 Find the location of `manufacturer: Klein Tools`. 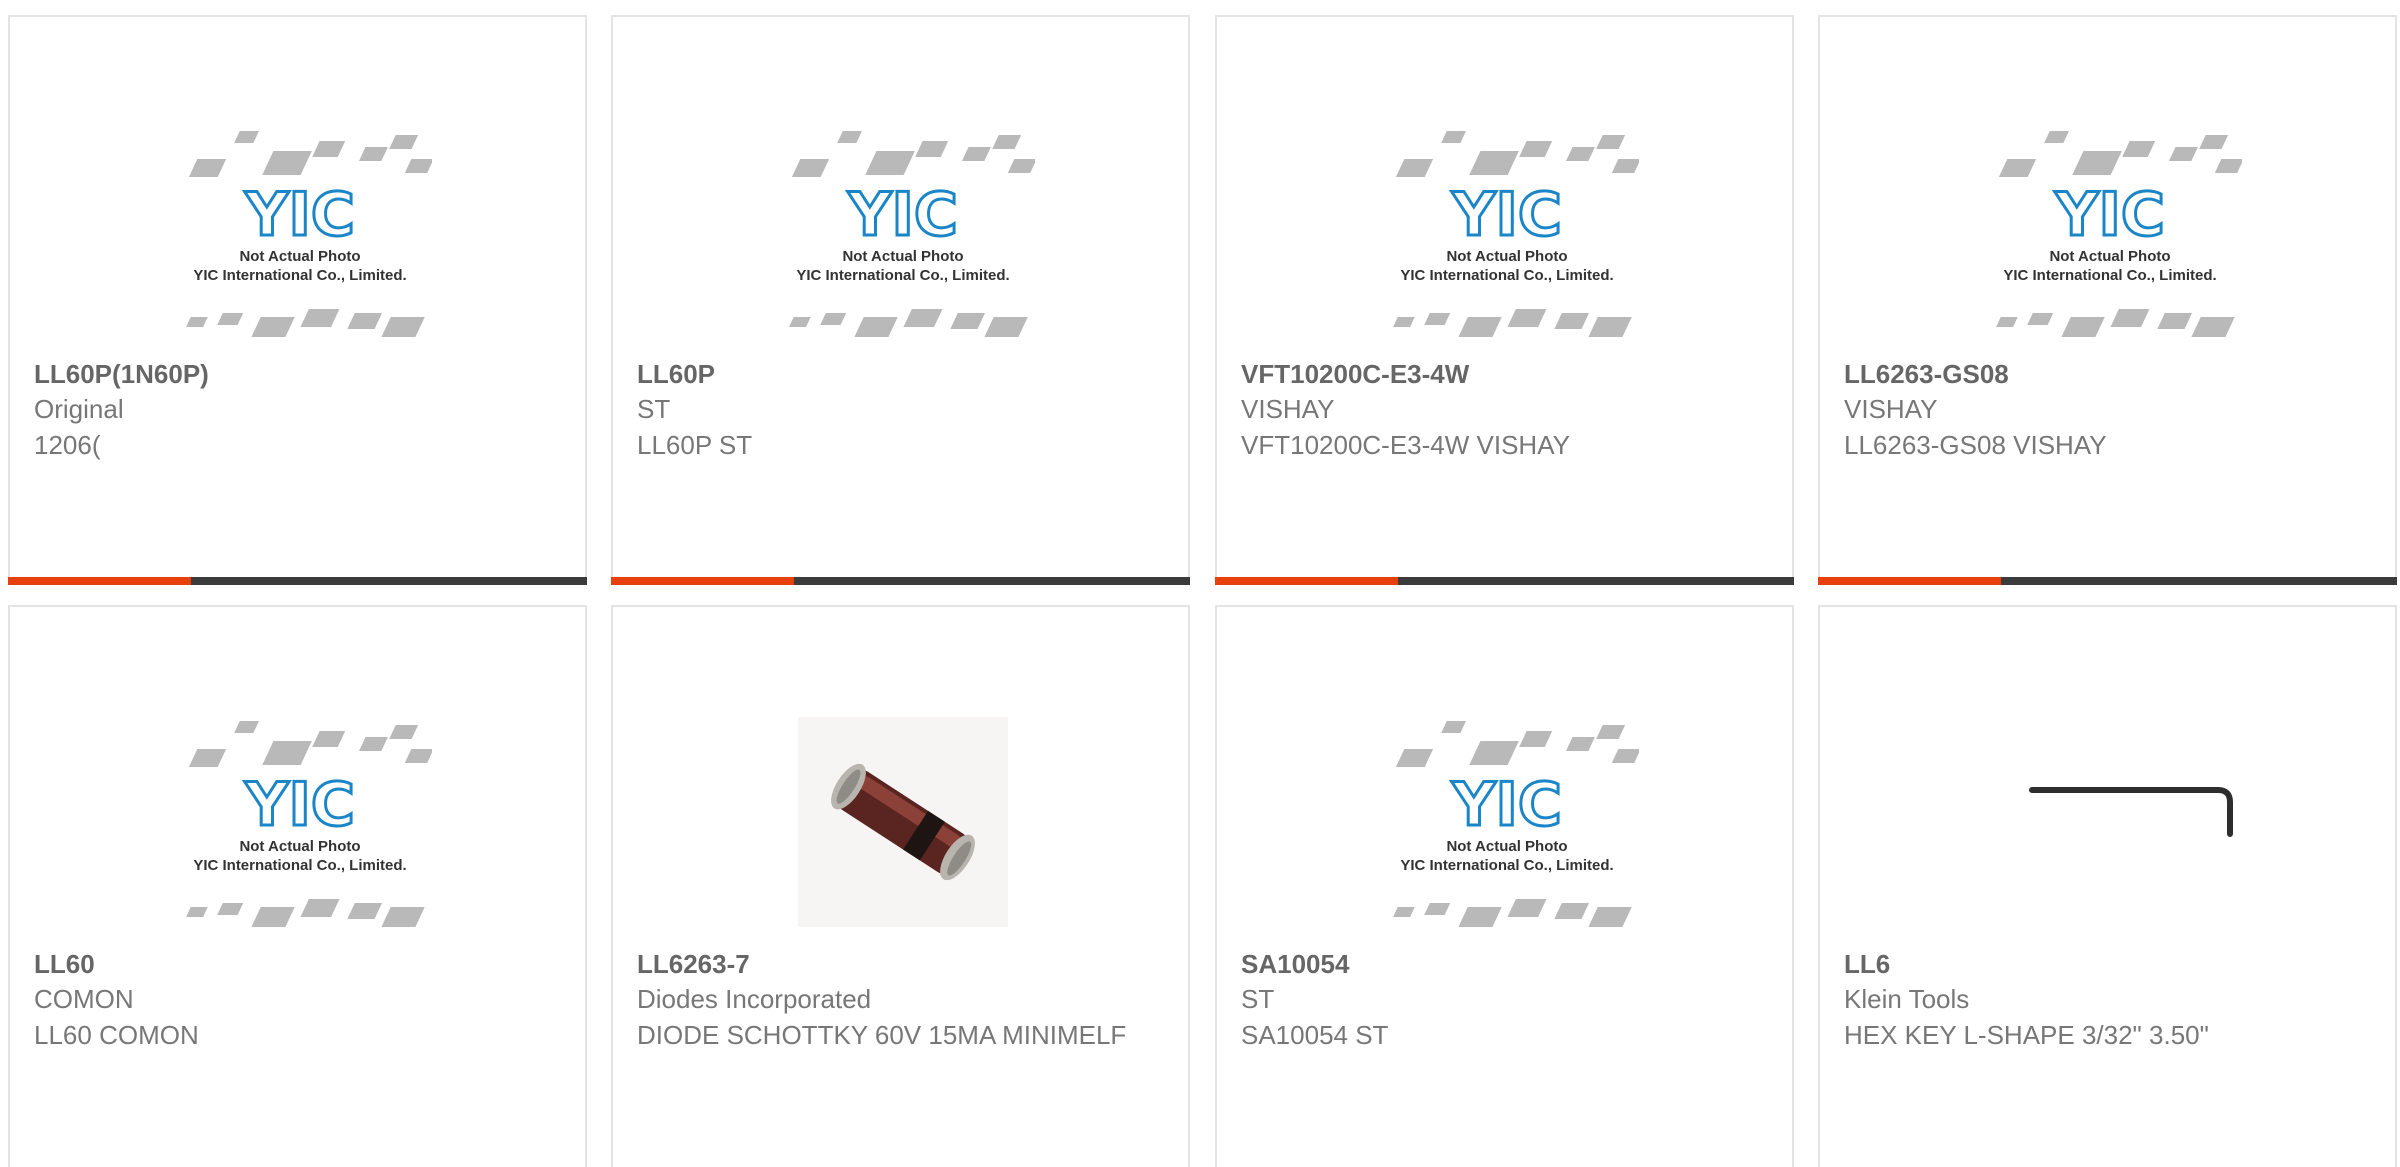

manufacturer: Klein Tools is located at coordinates (1907, 999).